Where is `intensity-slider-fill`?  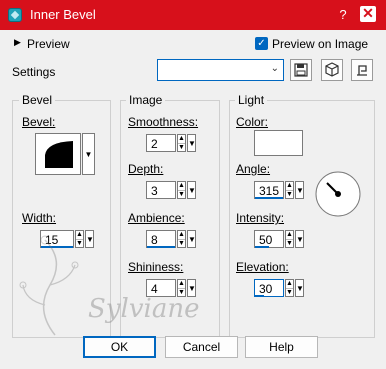 intensity-slider-fill is located at coordinates (262, 247).